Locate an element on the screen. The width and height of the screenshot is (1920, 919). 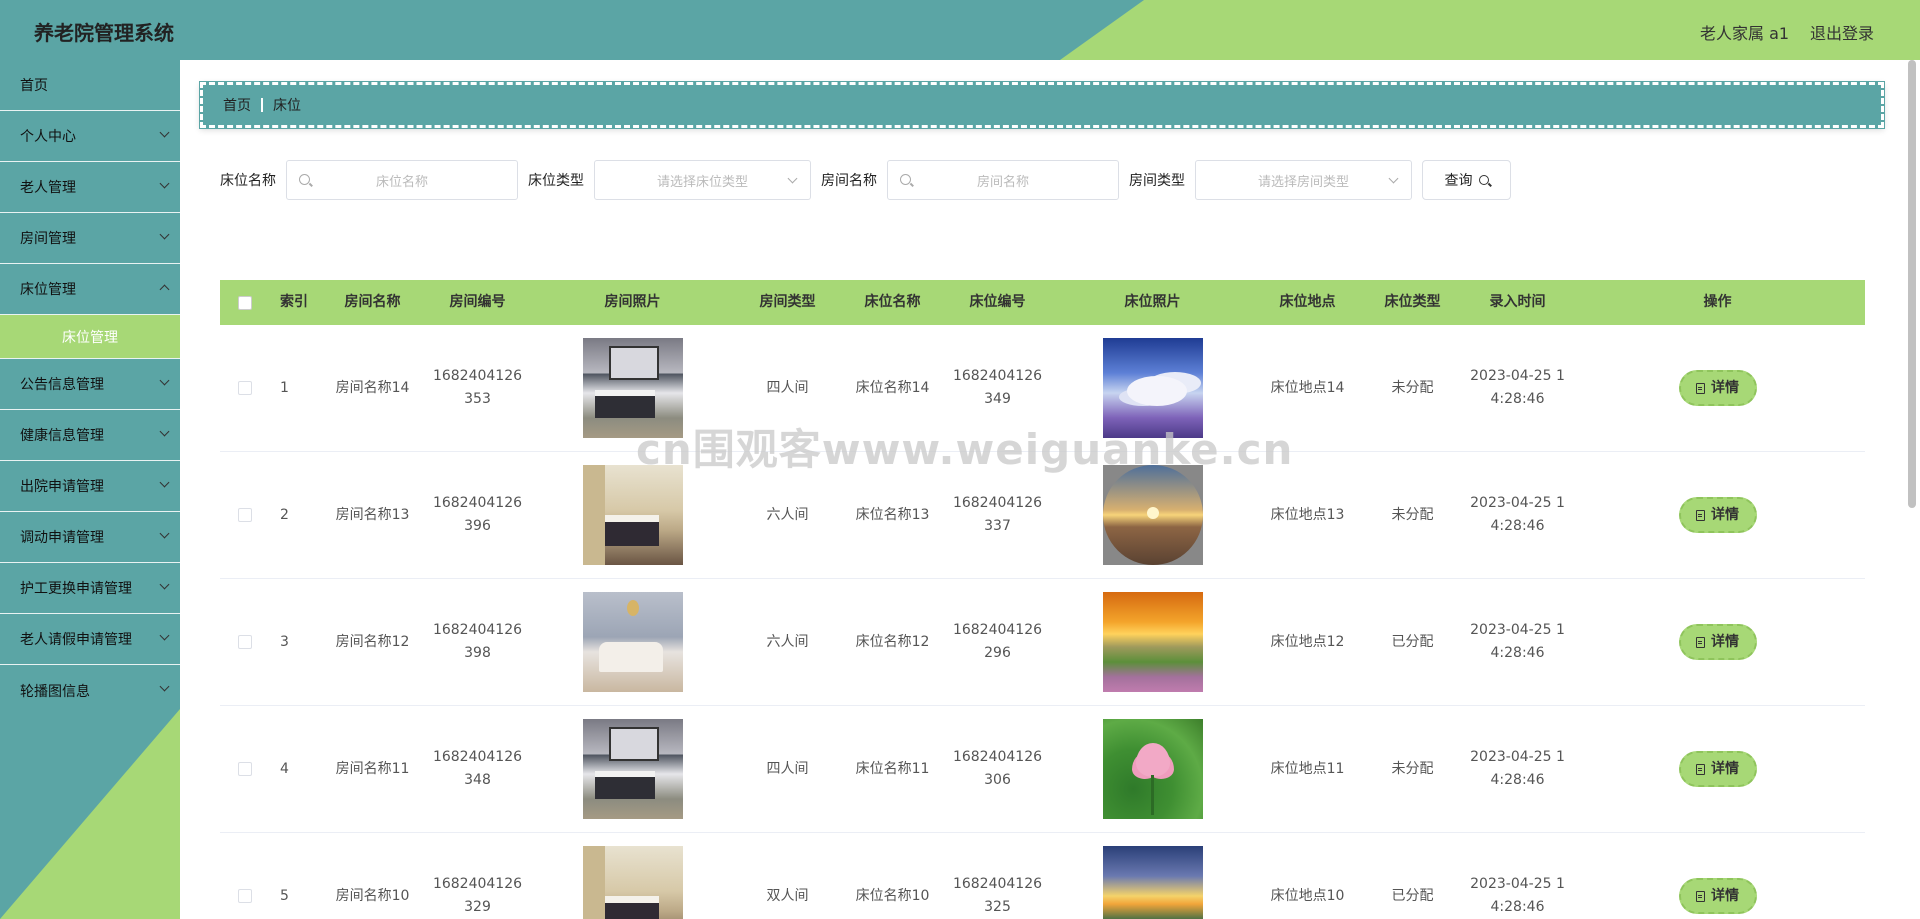
cell-index: 2 is located at coordinates (284, 514).